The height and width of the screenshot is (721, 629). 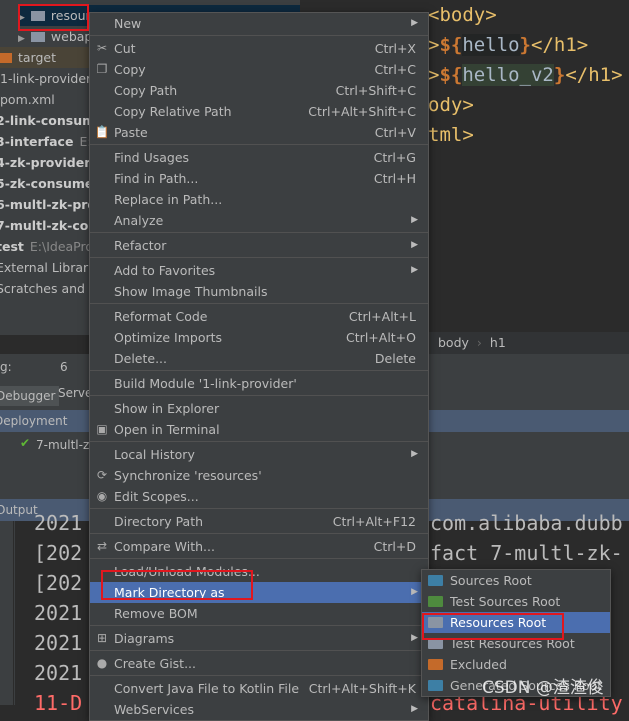 I want to click on menu-item-label: Add to Favorites, so click(x=165, y=270).